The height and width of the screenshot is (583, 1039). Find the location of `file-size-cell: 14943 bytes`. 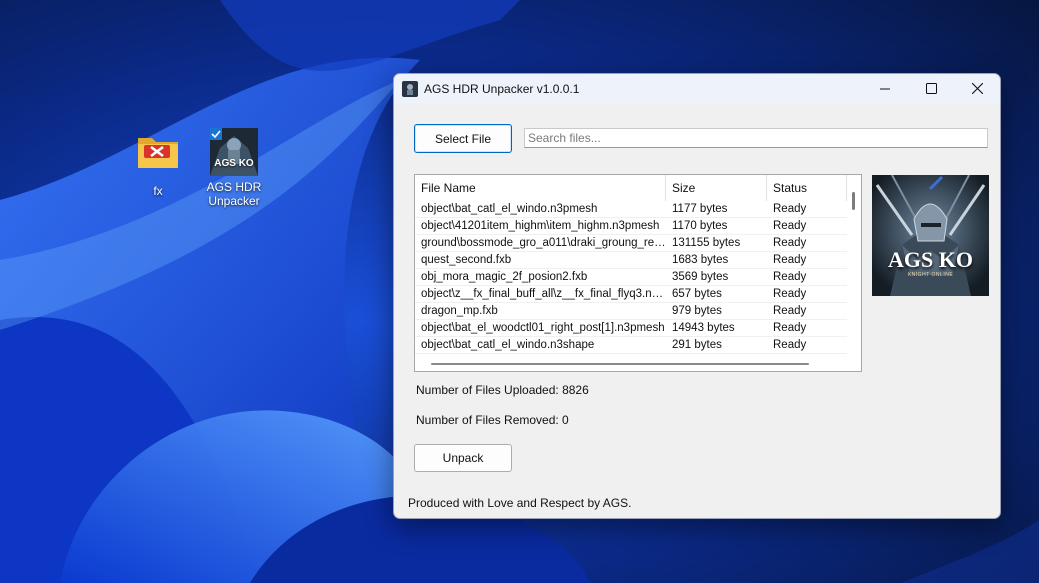

file-size-cell: 14943 bytes is located at coordinates (716, 328).